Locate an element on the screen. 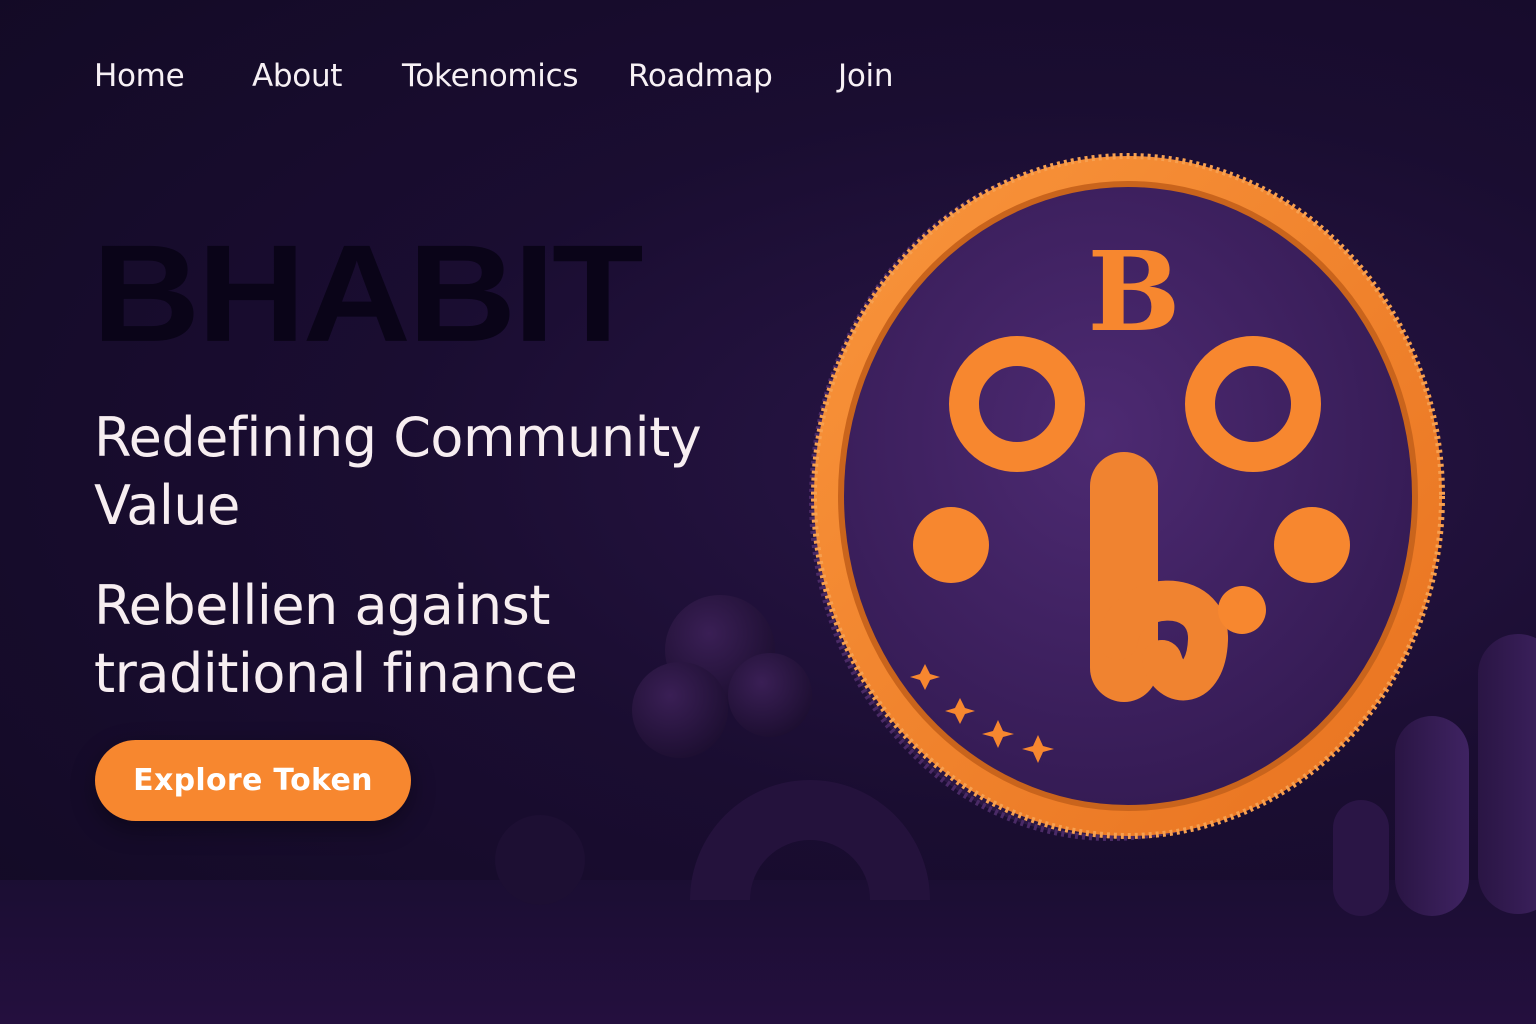 Image resolution: width=1536 pixels, height=1024 pixels. nav-about: About is located at coordinates (297, 76).